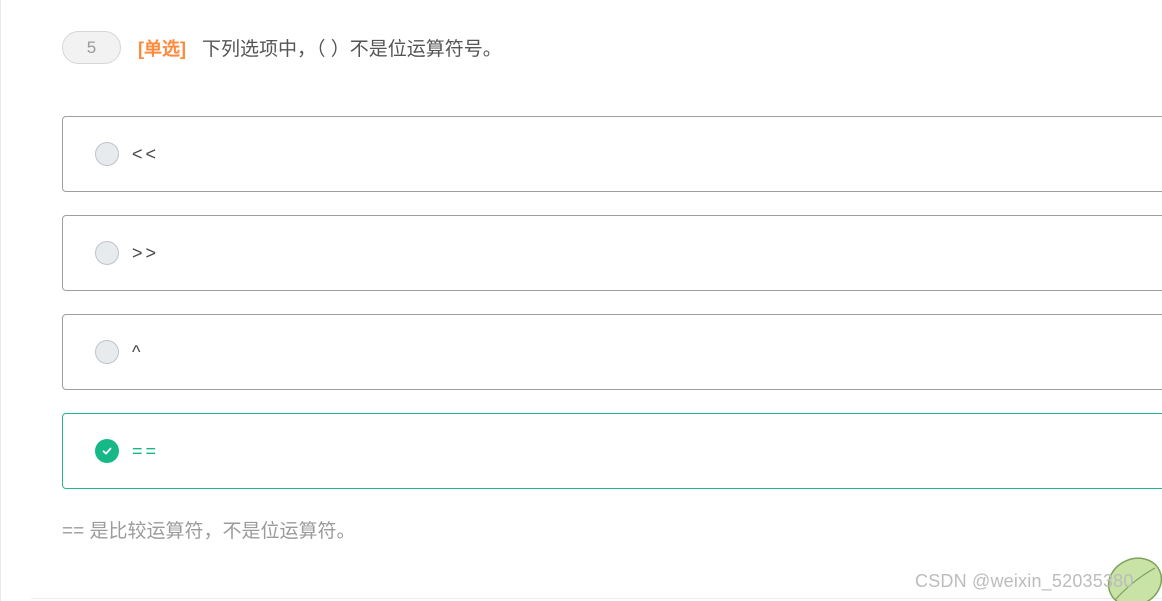 The image size is (1162, 601). What do you see at coordinates (138, 351) in the screenshot?
I see `option-label: ^` at bounding box center [138, 351].